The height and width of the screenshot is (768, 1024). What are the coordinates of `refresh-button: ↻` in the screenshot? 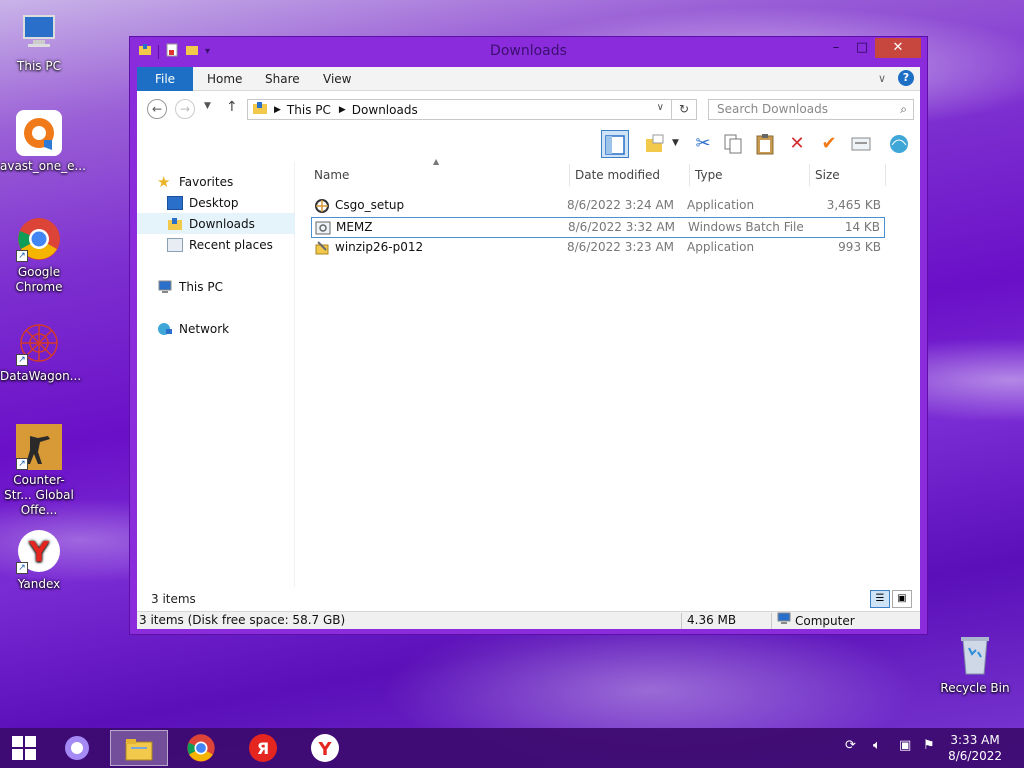 It's located at (684, 109).